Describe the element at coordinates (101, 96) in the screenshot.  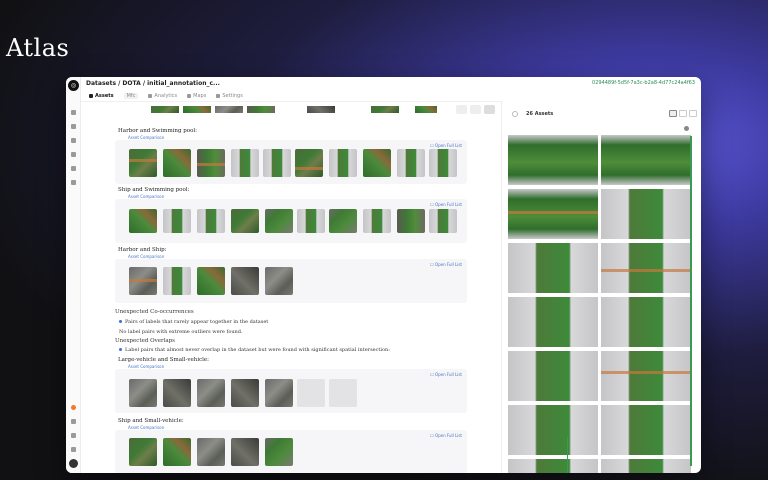
I see `tab-assets: Assets` at that location.